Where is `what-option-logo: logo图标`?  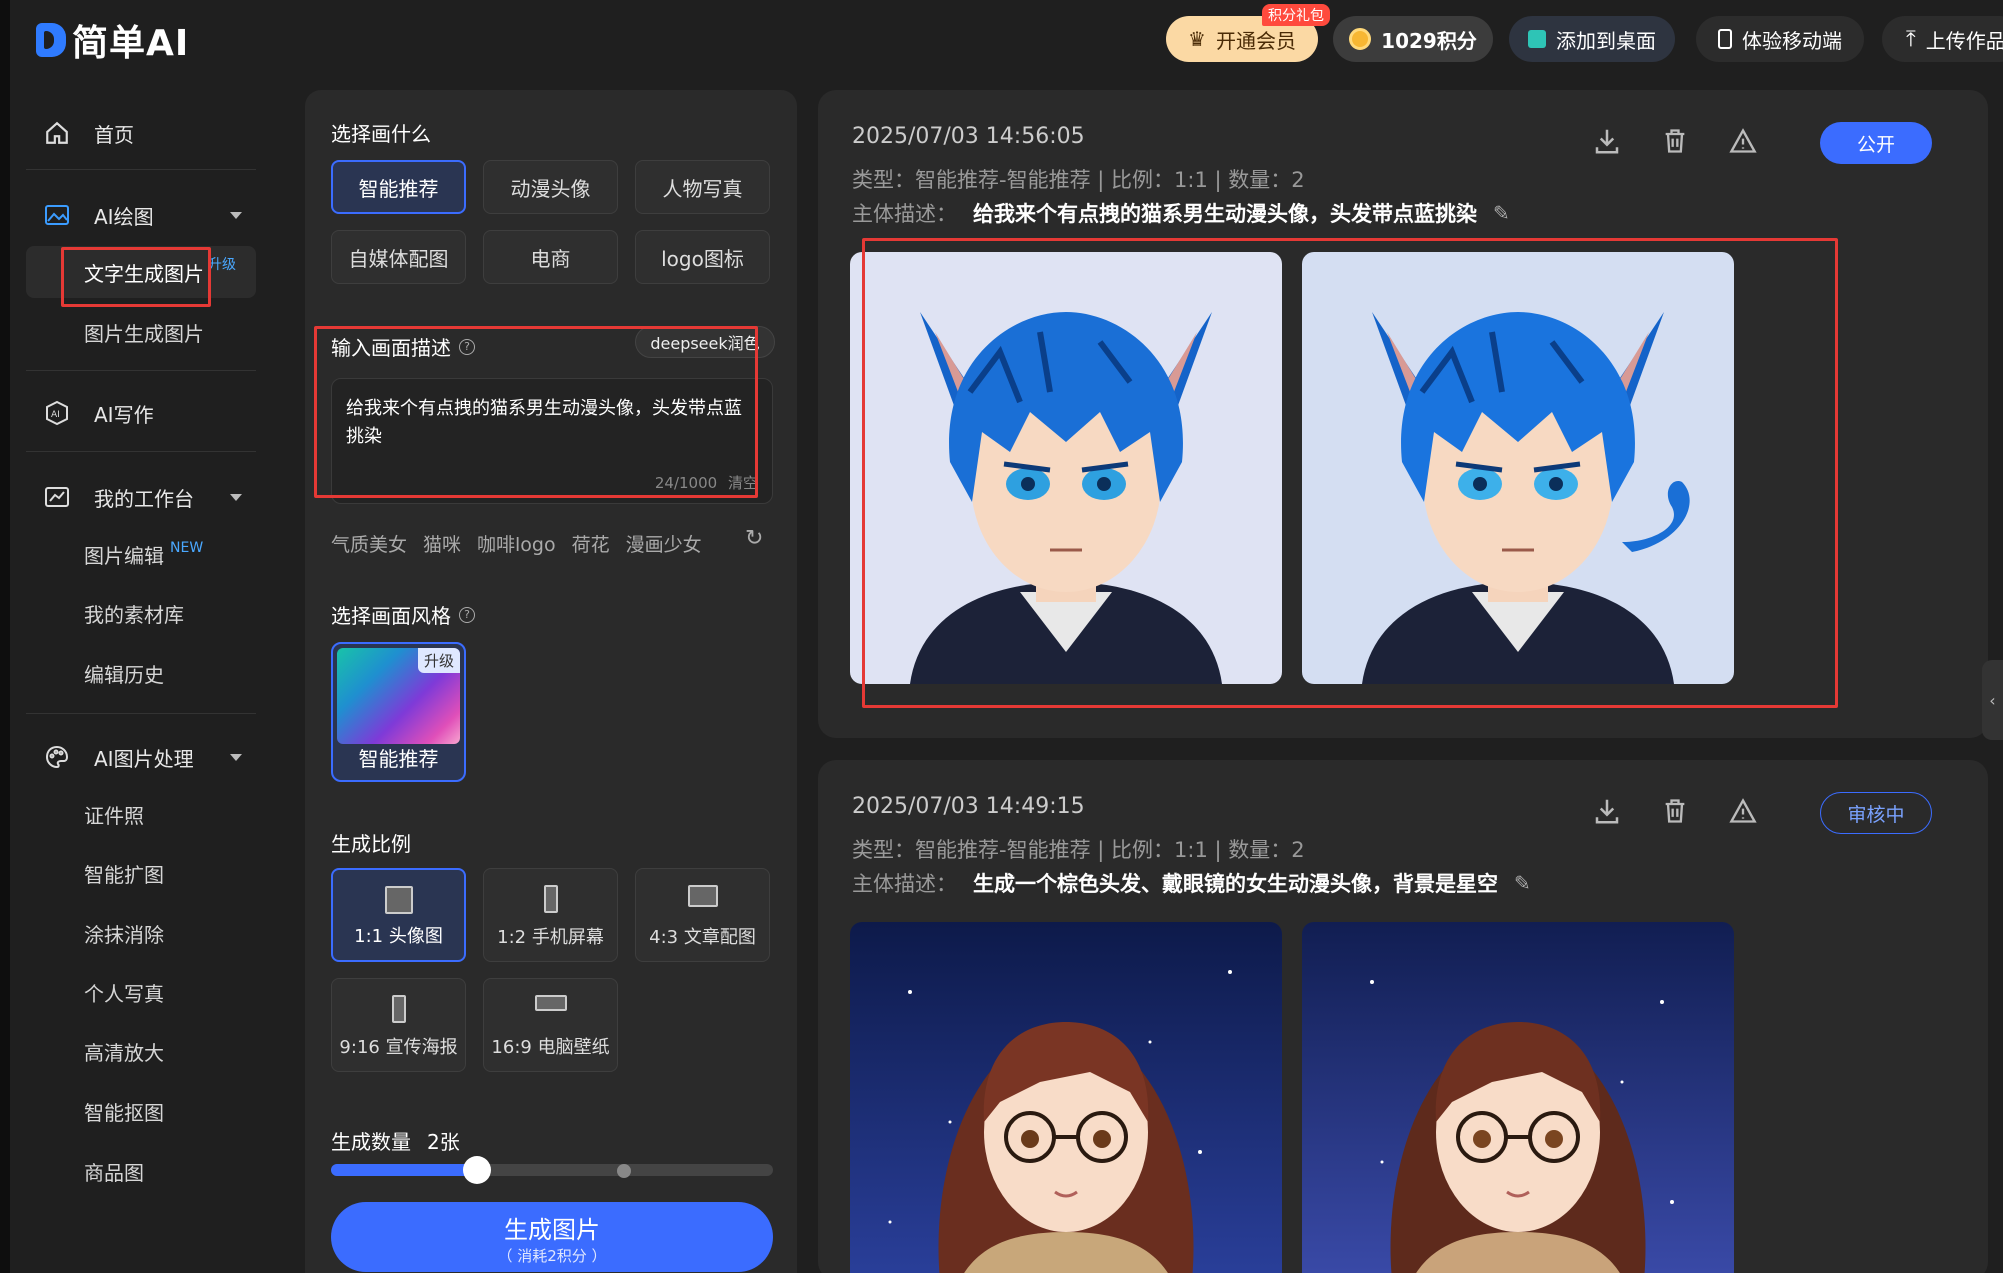 what-option-logo: logo图标 is located at coordinates (702, 257).